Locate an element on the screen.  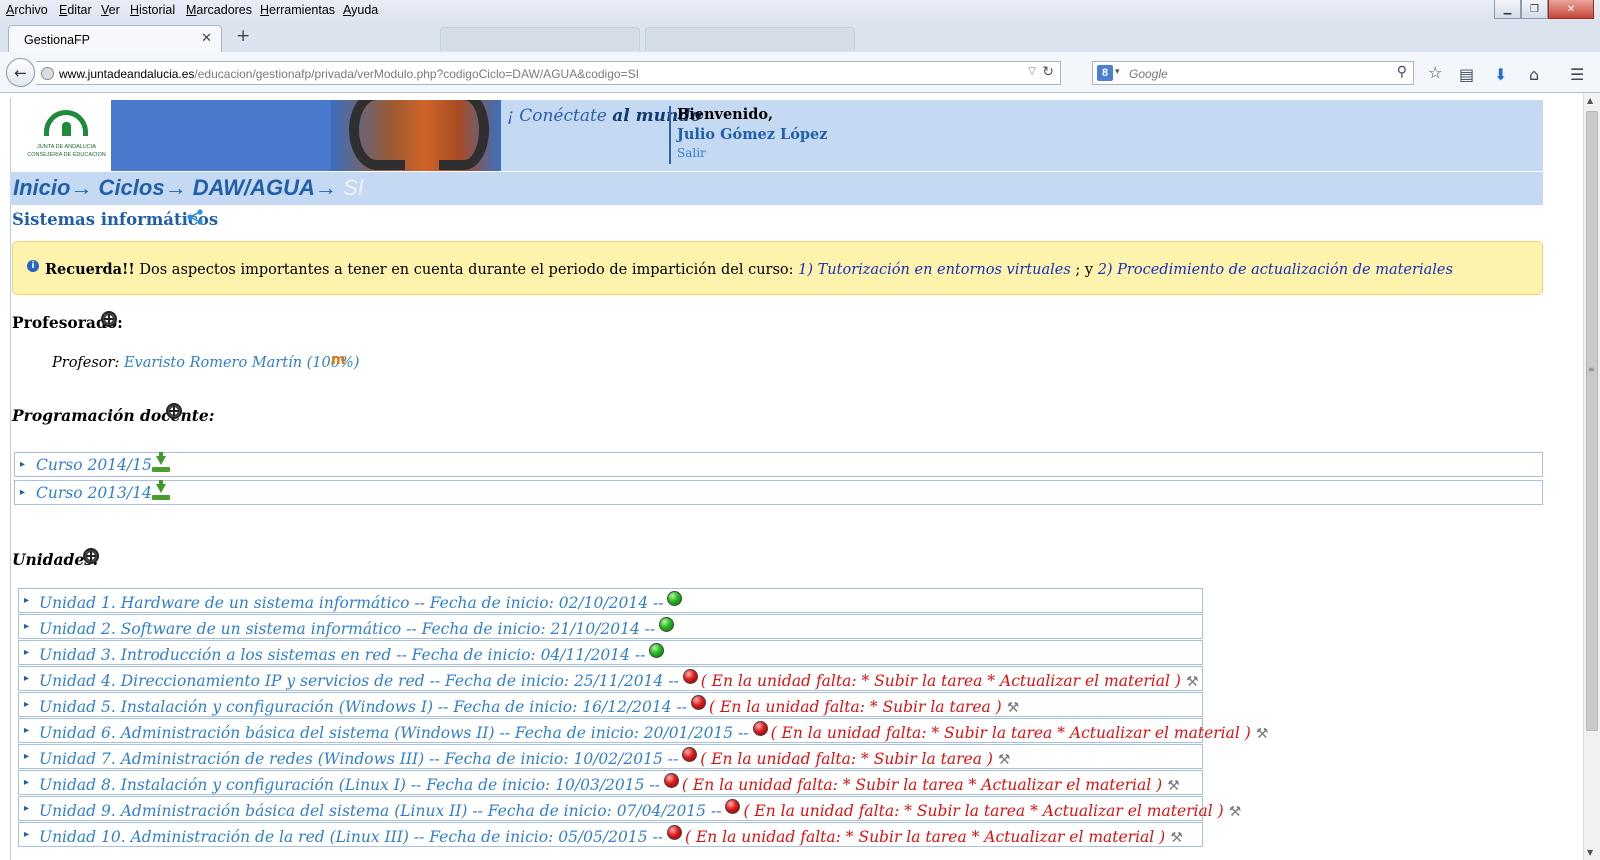
share-icon is located at coordinates (195, 217).